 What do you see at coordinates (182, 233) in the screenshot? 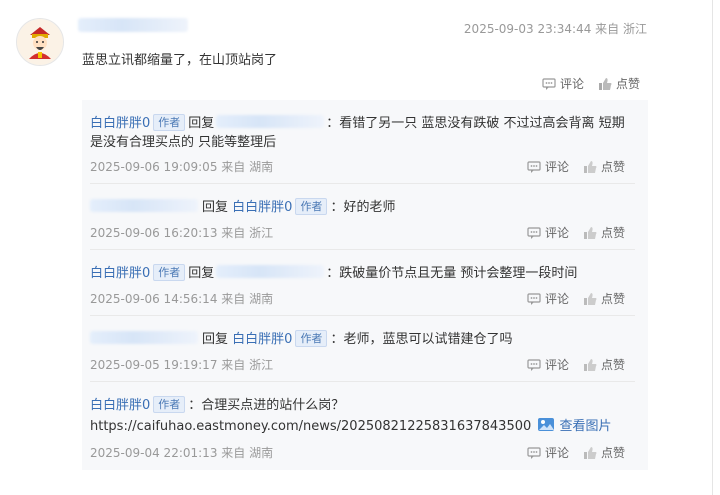
I see `reply-2-meta: 2025-09-06 16:20:13 来自 浙江` at bounding box center [182, 233].